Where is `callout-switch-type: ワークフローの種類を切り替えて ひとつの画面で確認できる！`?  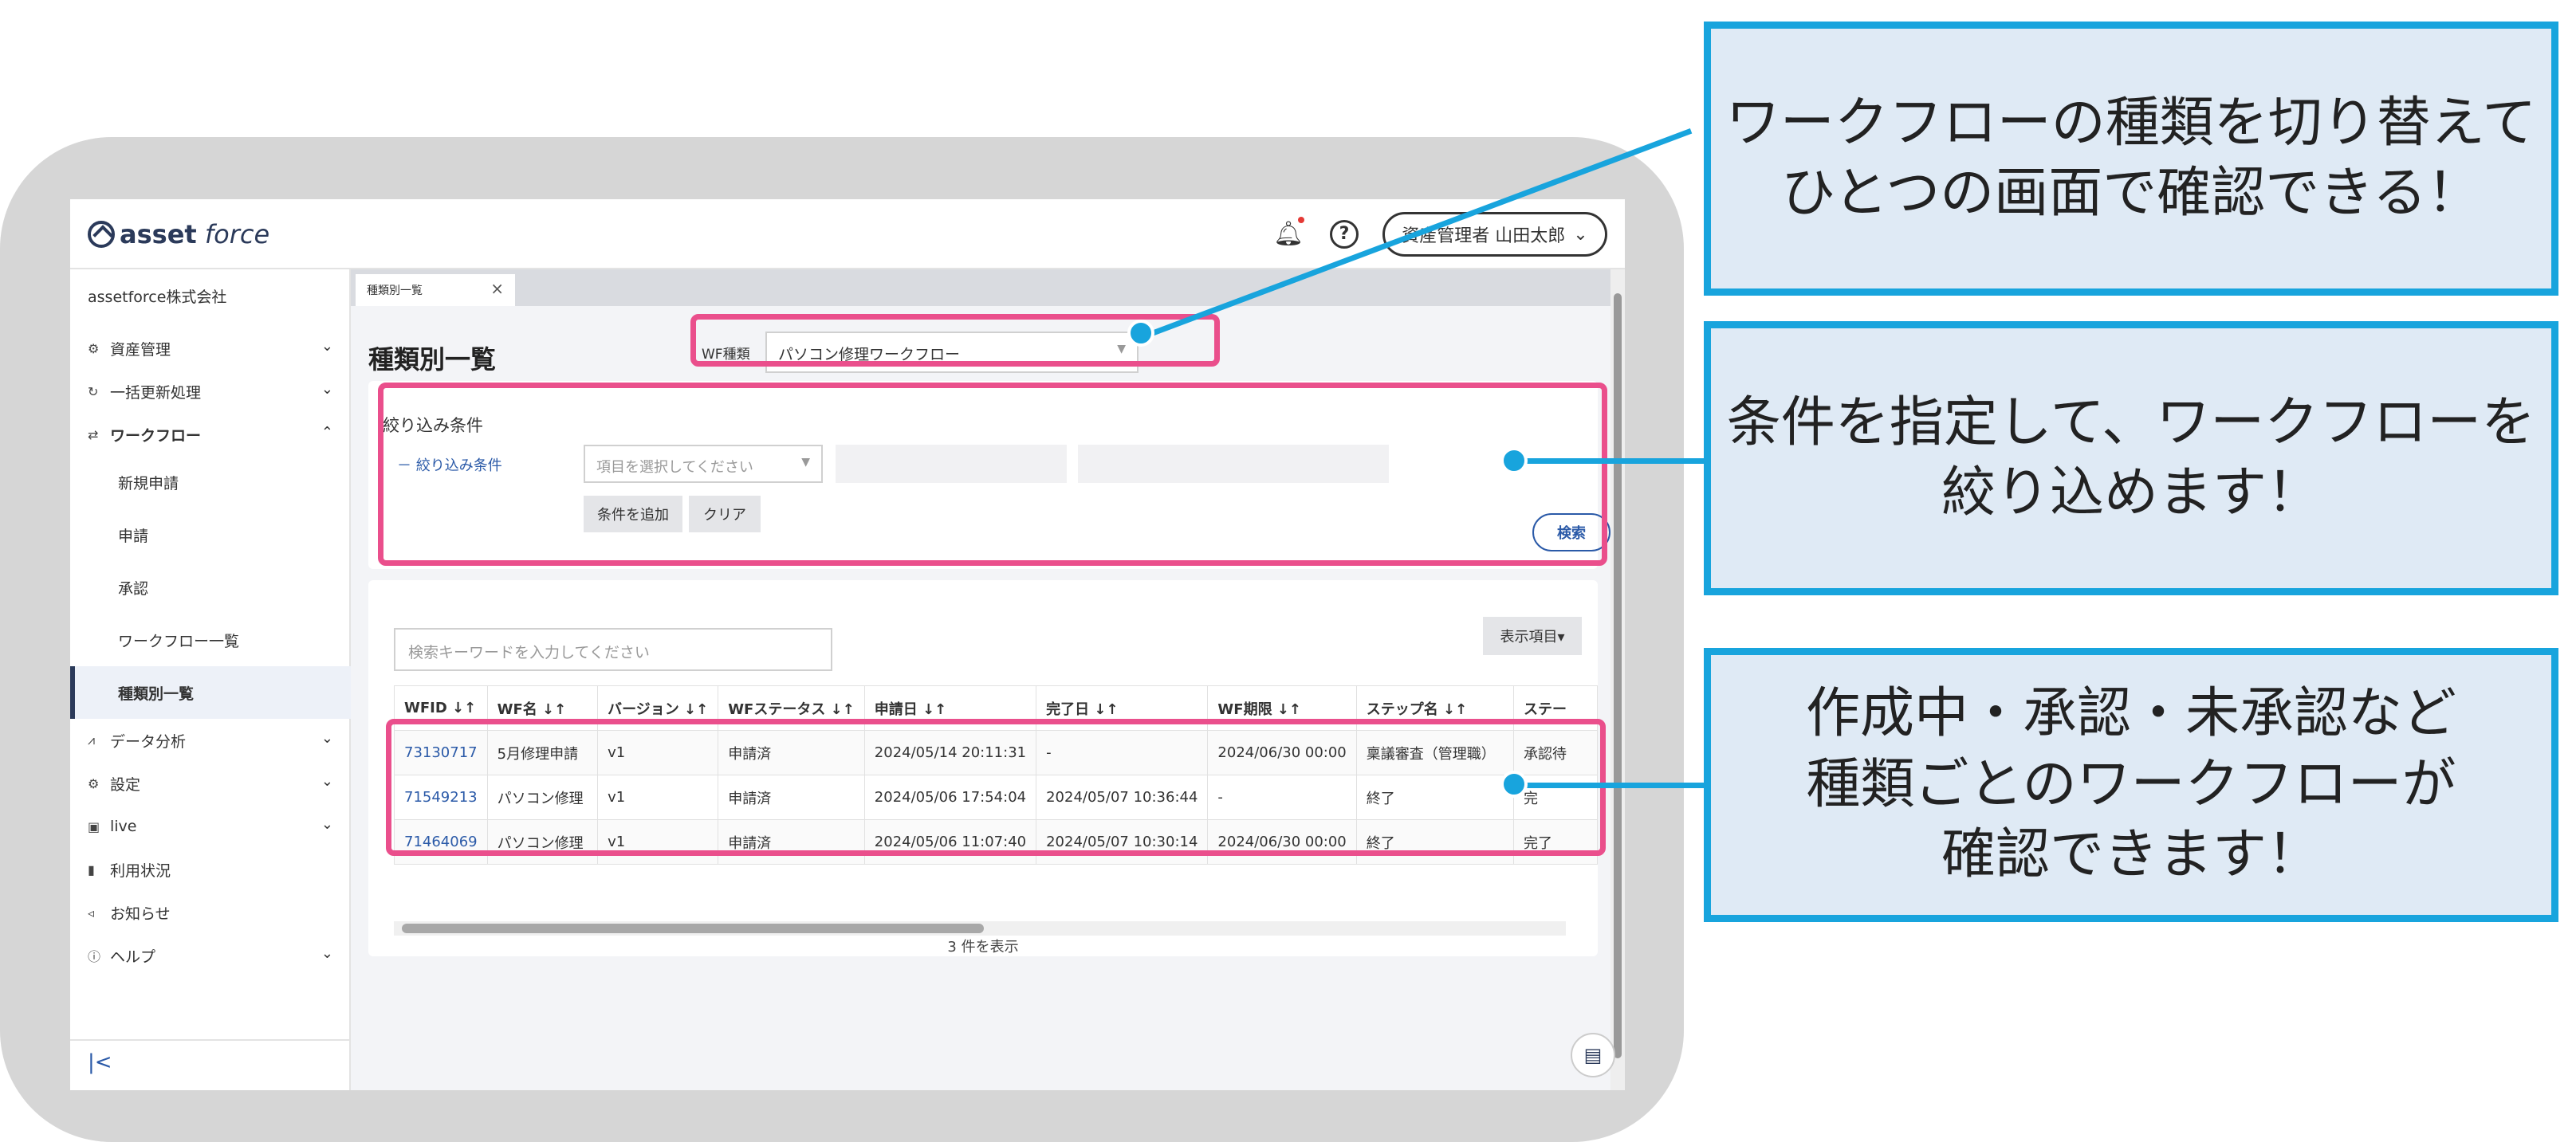 callout-switch-type: ワークフローの種類を切り替えて ひとつの画面で確認できる！ is located at coordinates (2131, 159).